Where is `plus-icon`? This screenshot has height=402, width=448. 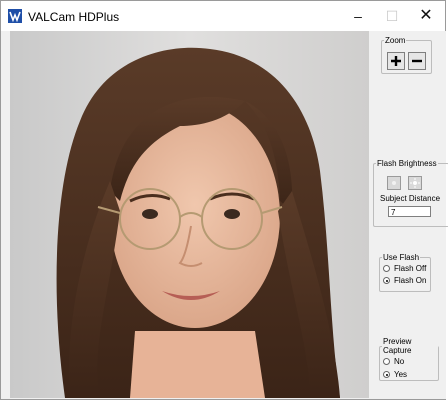 plus-icon is located at coordinates (396, 61).